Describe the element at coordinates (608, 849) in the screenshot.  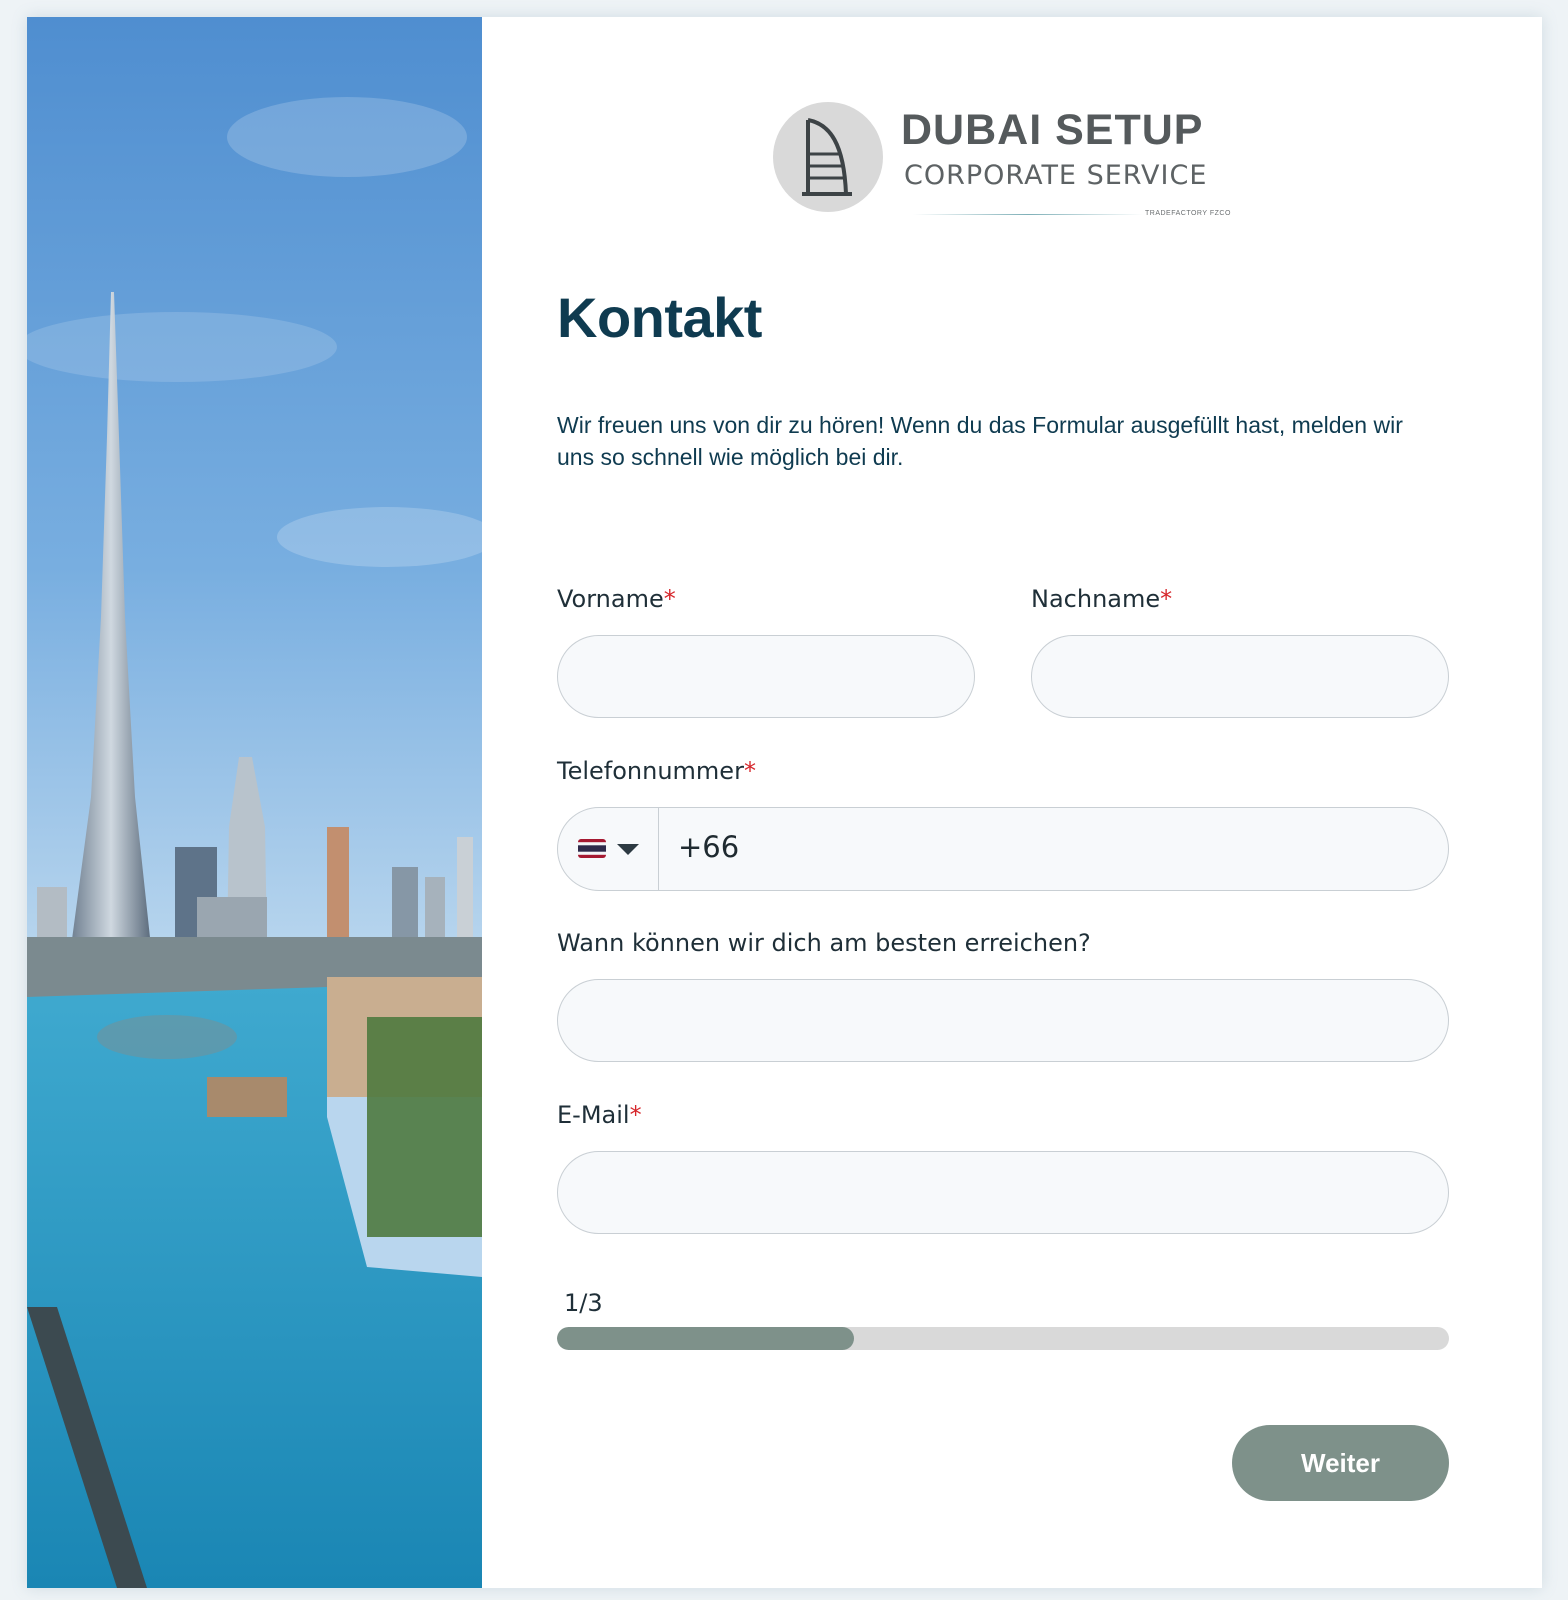
I see `country-code-select` at that location.